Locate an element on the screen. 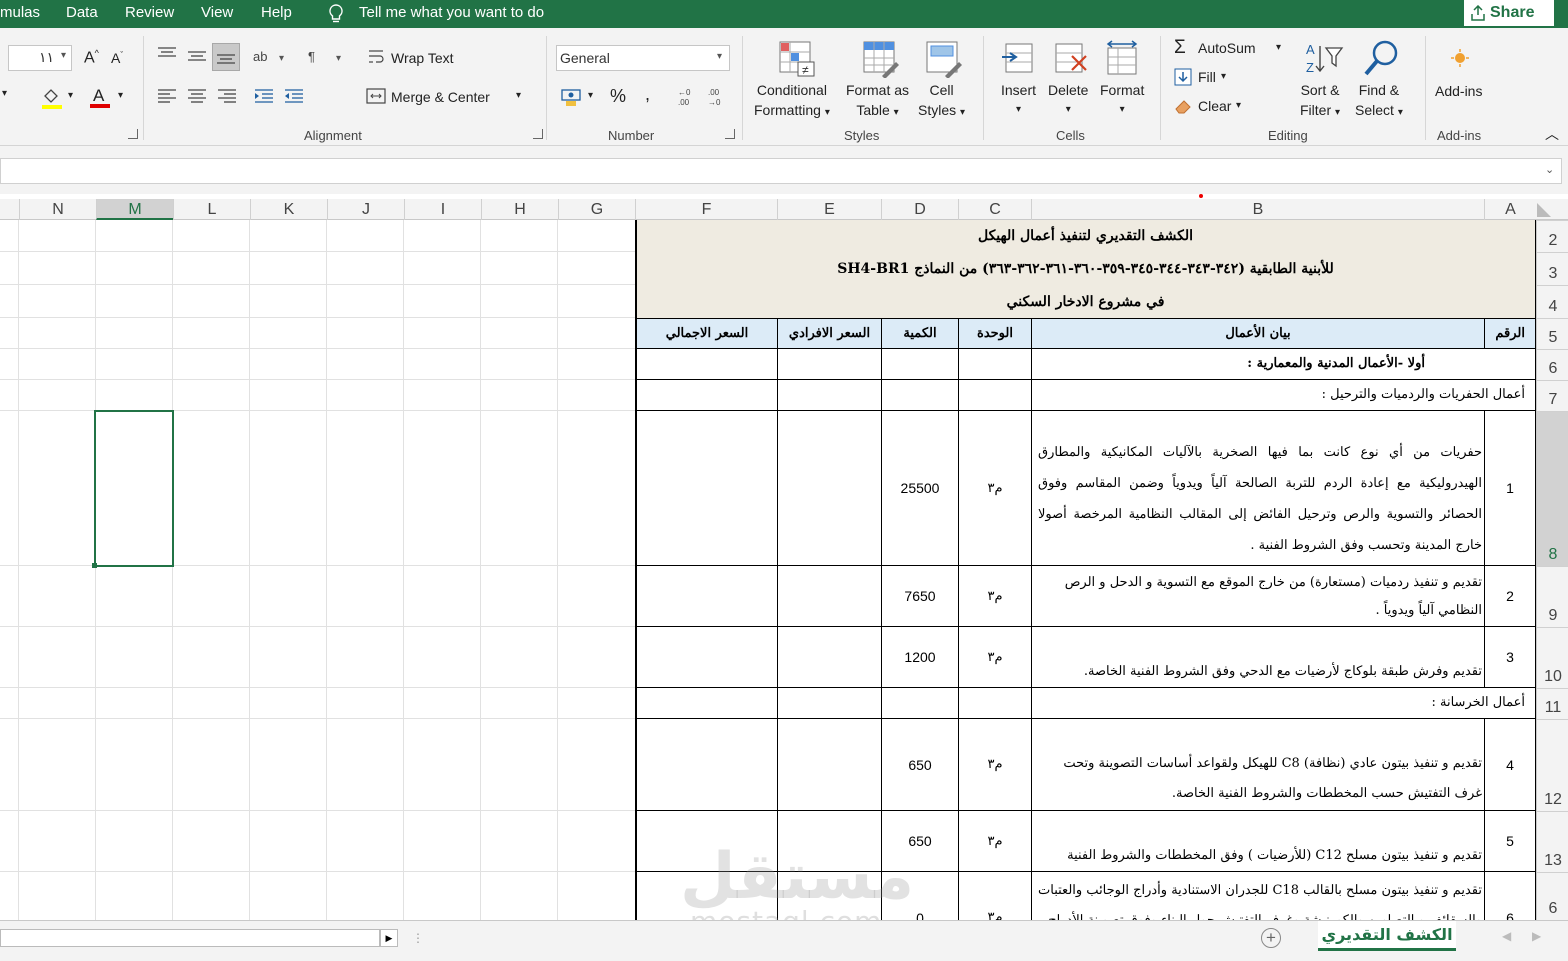 This screenshot has height=961, width=1568. col-header-f: F is located at coordinates (706, 209).